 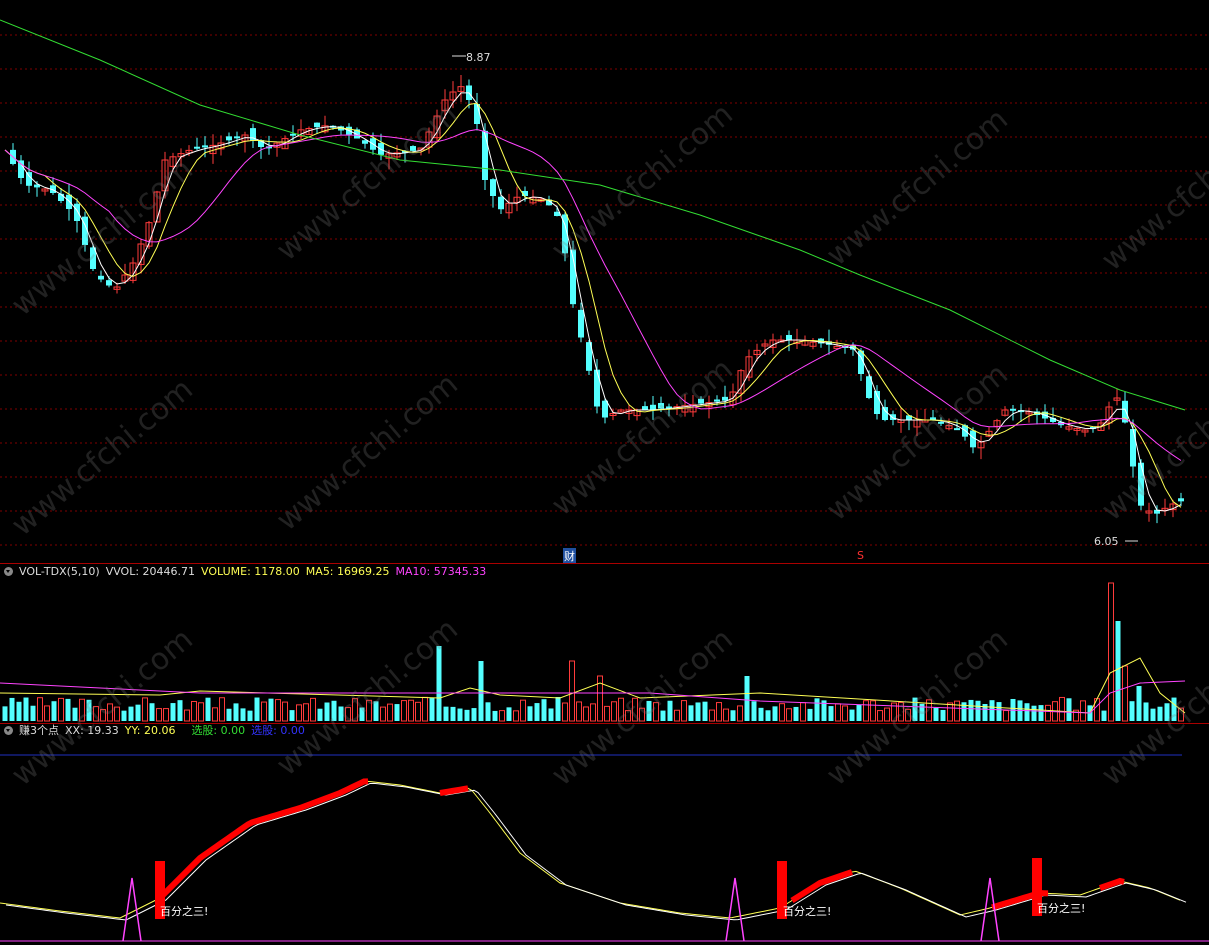 What do you see at coordinates (1106, 541) in the screenshot?
I see `low-price-label: 6.05` at bounding box center [1106, 541].